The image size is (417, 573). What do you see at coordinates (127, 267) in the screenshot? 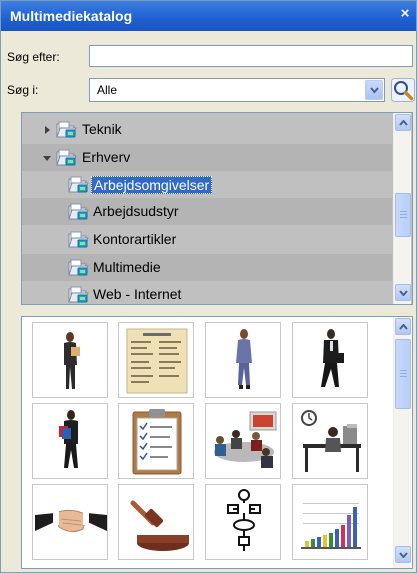
I see `tree-item-label: Multimedie` at bounding box center [127, 267].